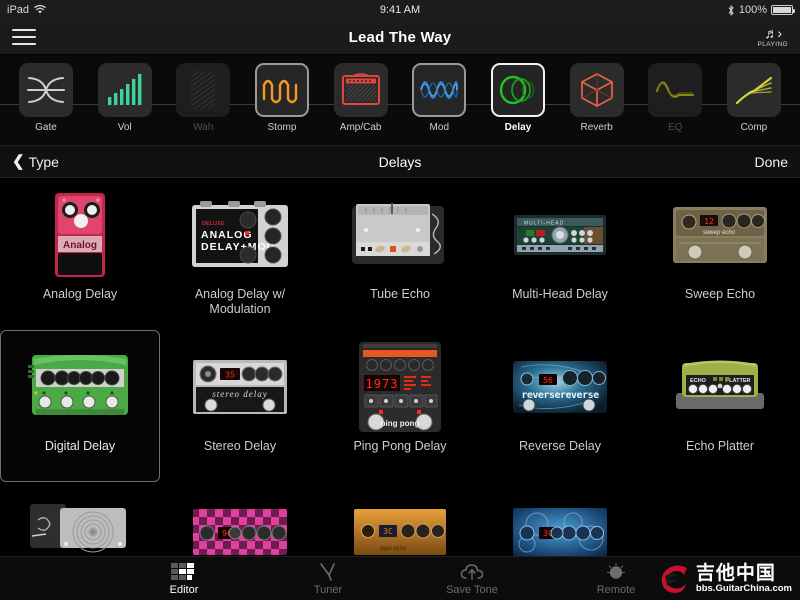 The image size is (800, 600). I want to click on watermark: 吉他中国 bbs.GuitarChina.com, so click(724, 579).